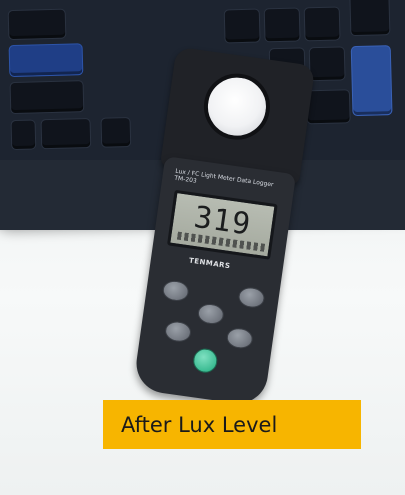  What do you see at coordinates (237, 106) in the screenshot?
I see `light-sensor-dome` at bounding box center [237, 106].